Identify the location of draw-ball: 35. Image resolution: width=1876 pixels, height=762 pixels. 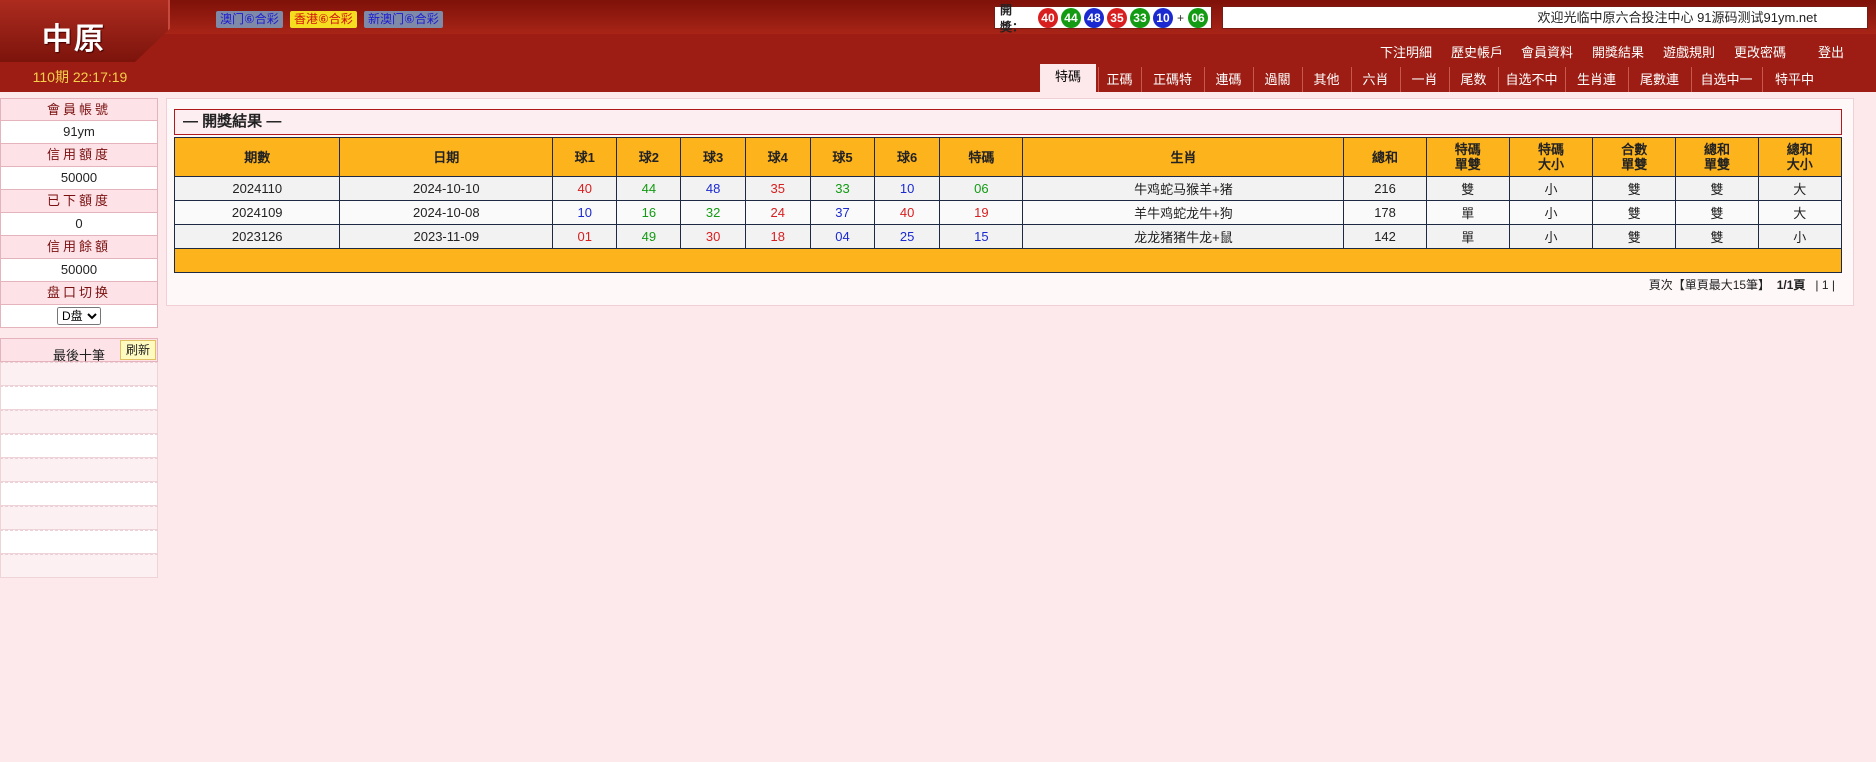
(1116, 17).